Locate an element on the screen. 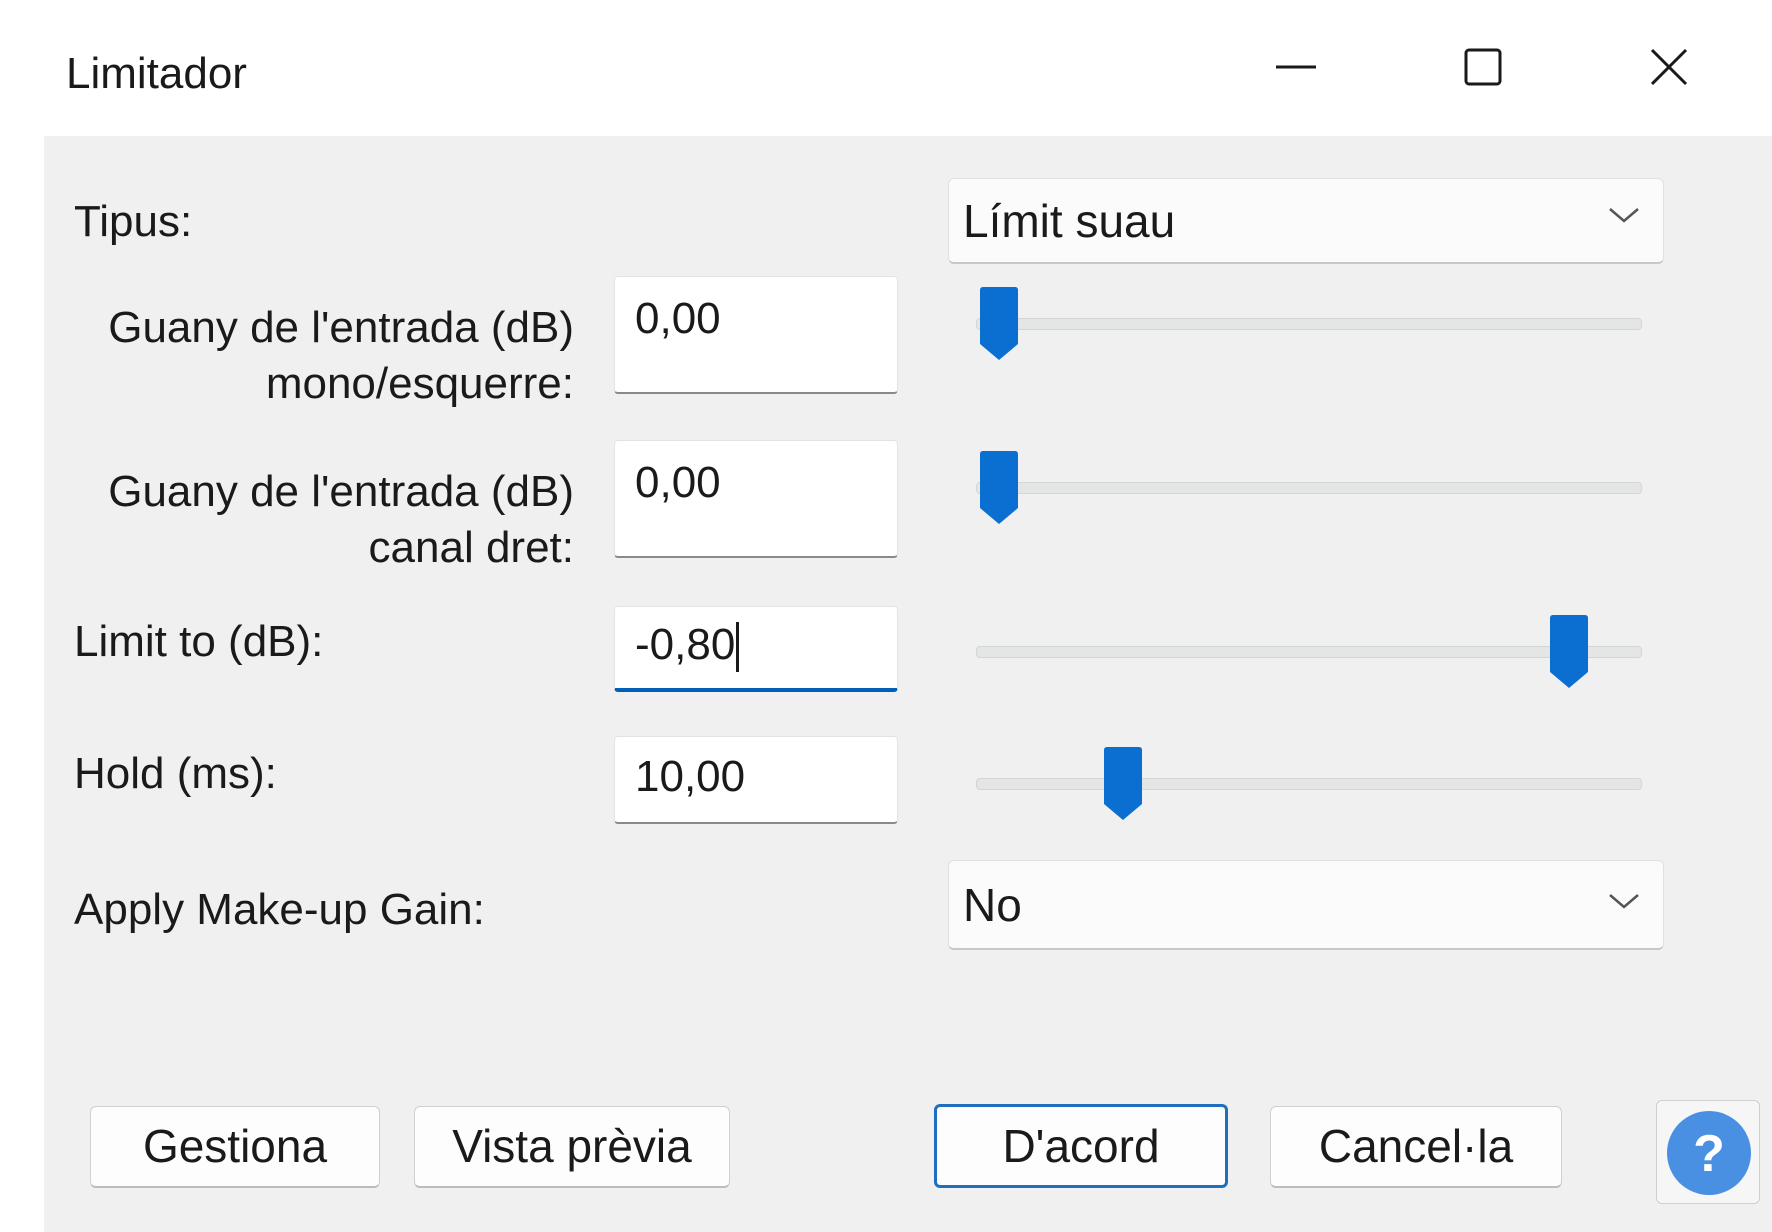  ok-button: D'acord is located at coordinates (1081, 1146).